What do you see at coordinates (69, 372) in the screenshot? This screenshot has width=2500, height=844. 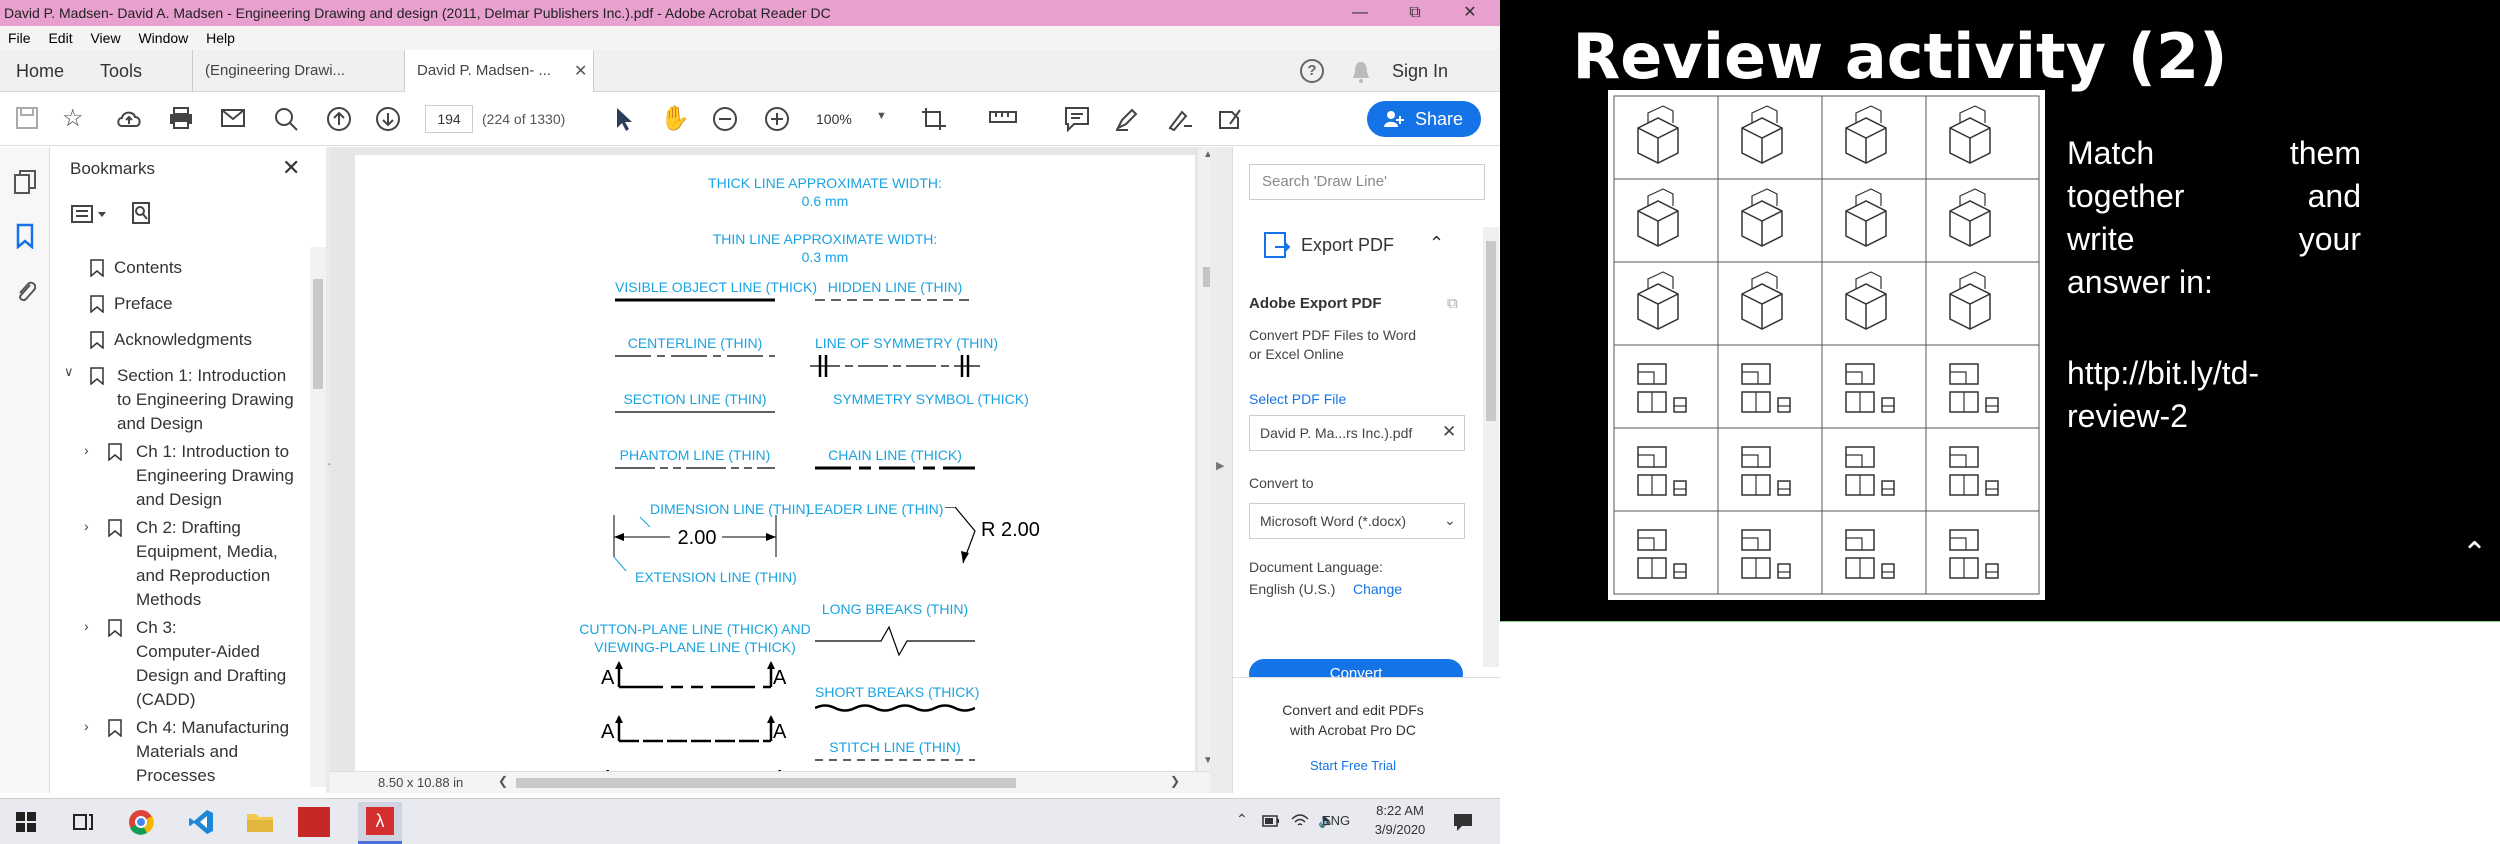 I see `collapse-chevron-icon: ∨` at bounding box center [69, 372].